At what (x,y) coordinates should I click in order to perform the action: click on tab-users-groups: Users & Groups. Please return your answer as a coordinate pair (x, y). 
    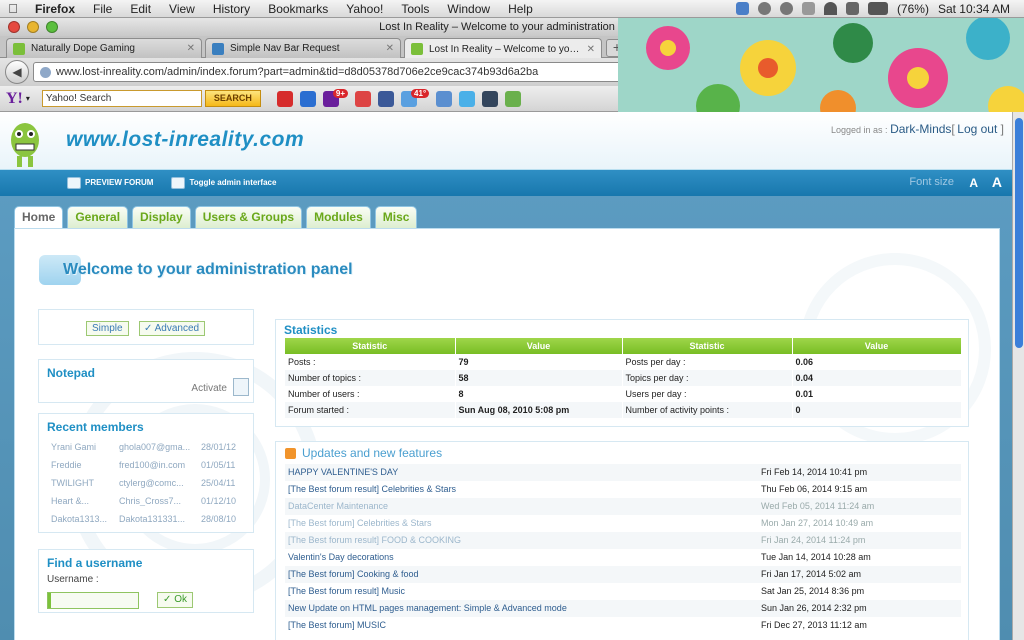
    Looking at the image, I should click on (248, 217).